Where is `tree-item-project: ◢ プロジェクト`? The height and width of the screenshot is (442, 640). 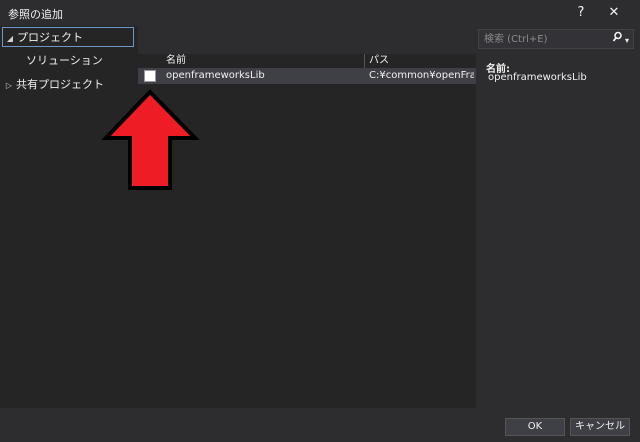 tree-item-project: ◢ プロジェクト is located at coordinates (68, 37).